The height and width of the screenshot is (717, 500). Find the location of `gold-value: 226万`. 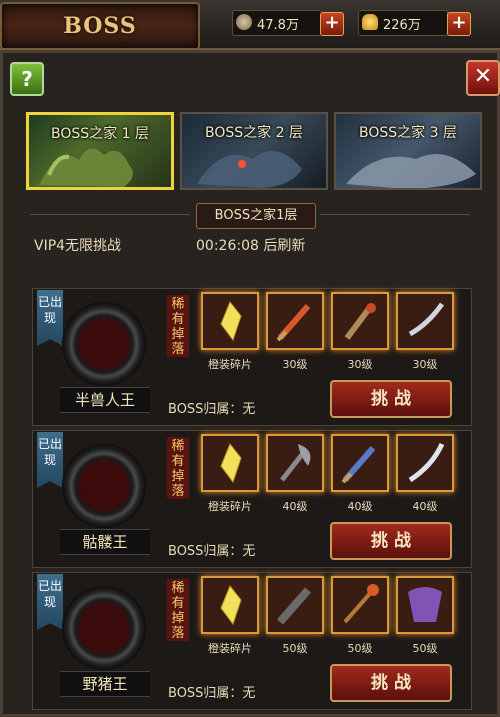

gold-value: 226万 is located at coordinates (402, 25).